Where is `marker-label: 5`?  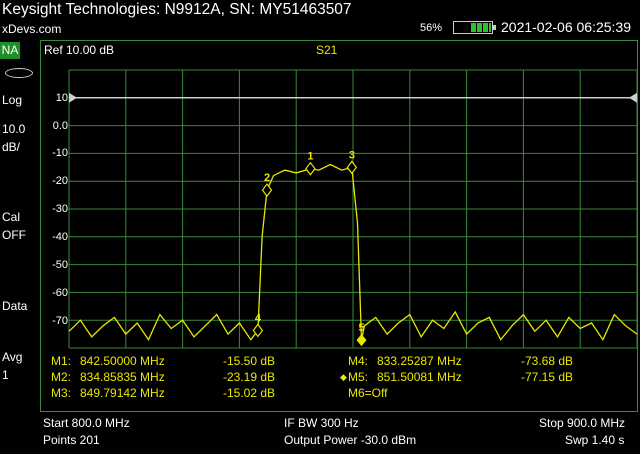 marker-label: 5 is located at coordinates (362, 328).